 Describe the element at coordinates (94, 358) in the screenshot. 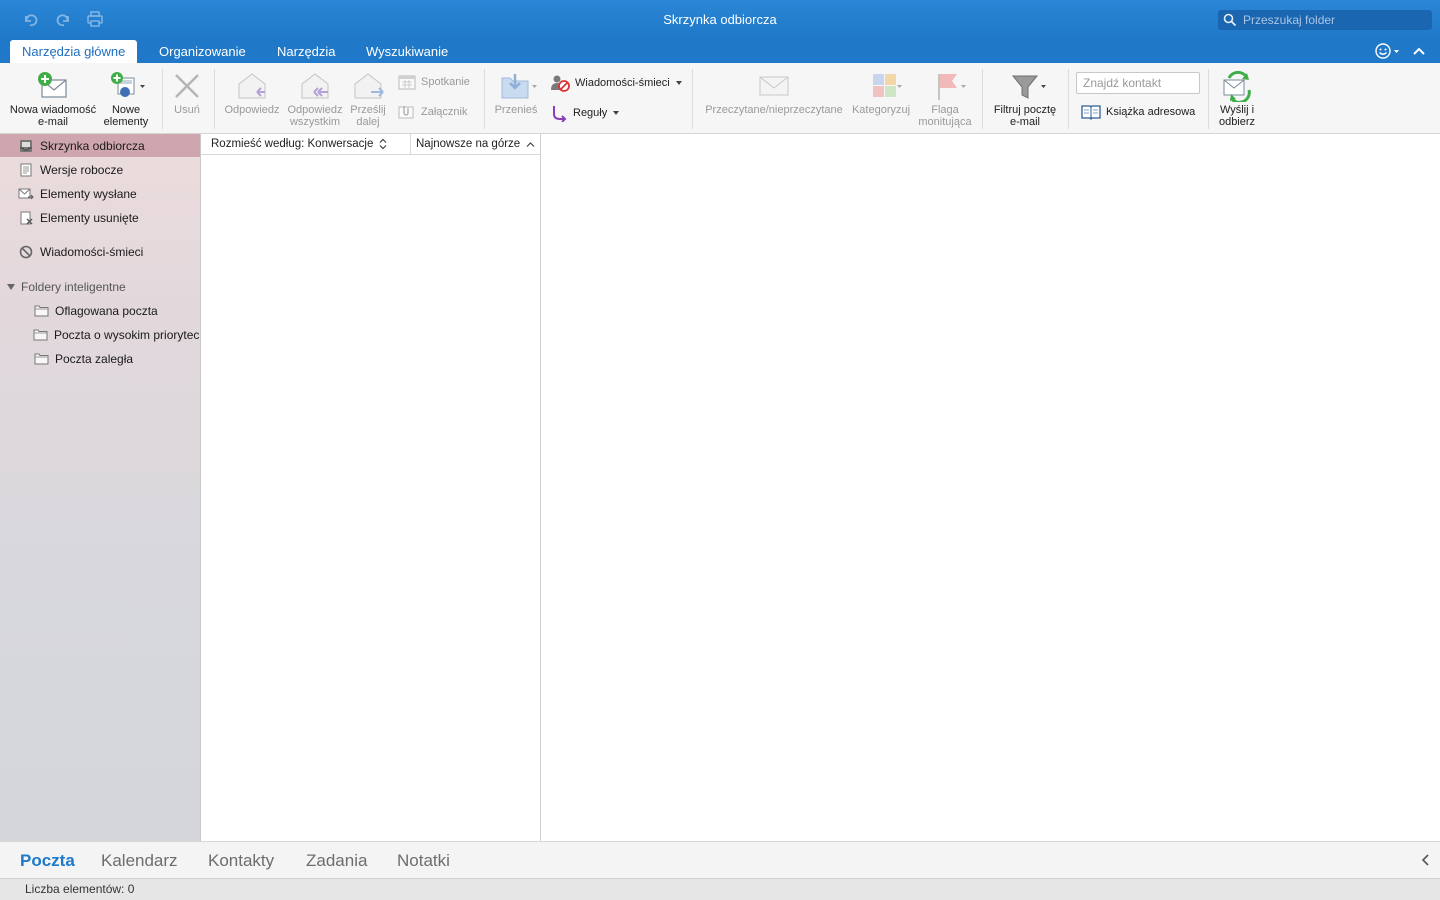

I see `folder-label: Poczta zaległa` at that location.